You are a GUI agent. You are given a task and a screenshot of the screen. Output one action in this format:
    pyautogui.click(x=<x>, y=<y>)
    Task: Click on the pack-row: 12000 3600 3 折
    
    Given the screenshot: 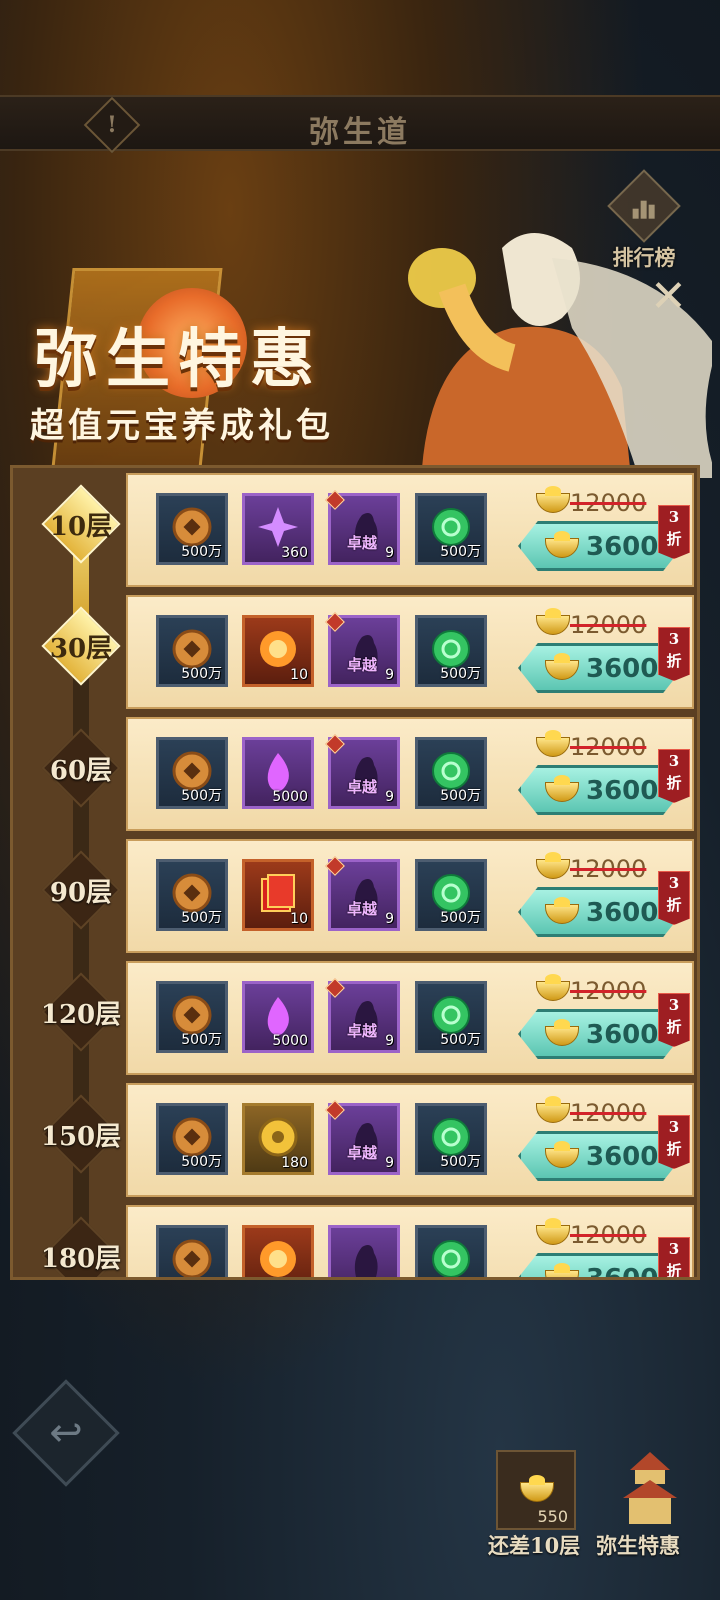 What is the action you would take?
    pyautogui.click(x=410, y=1242)
    